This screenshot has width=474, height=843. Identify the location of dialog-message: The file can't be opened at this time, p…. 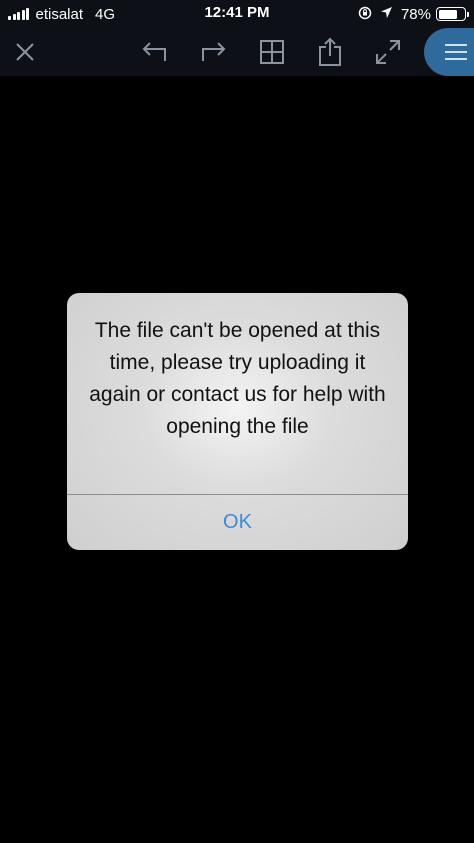
(237, 378).